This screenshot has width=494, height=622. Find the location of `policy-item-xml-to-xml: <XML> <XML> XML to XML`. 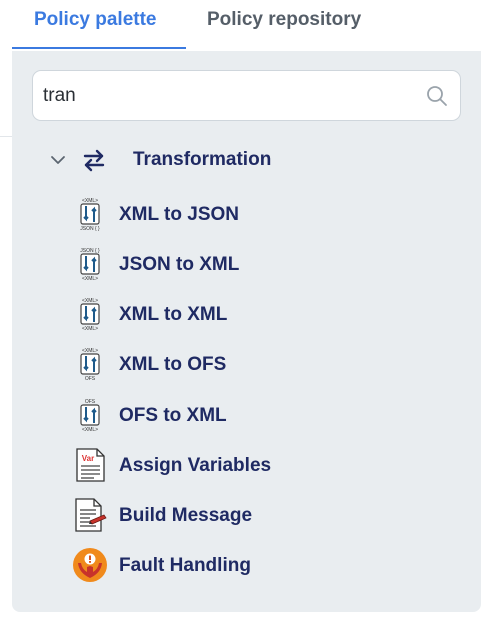

policy-item-xml-to-xml: <XML> <XML> XML to XML is located at coordinates (262, 314).